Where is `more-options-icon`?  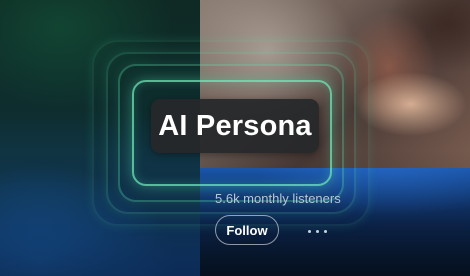 more-options-icon is located at coordinates (317, 231).